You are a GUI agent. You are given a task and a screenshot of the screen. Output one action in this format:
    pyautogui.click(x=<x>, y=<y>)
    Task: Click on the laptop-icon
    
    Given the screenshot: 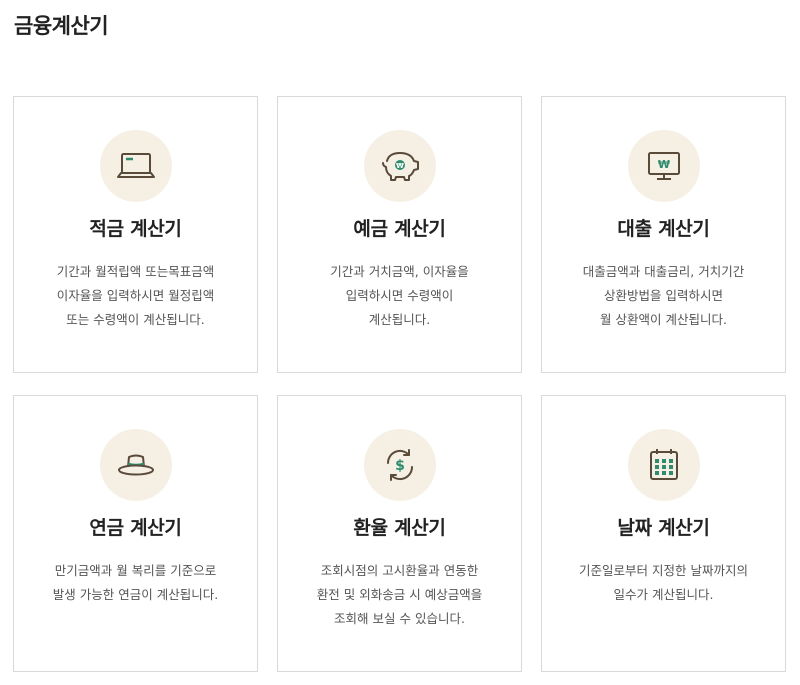 What is the action you would take?
    pyautogui.click(x=135, y=166)
    